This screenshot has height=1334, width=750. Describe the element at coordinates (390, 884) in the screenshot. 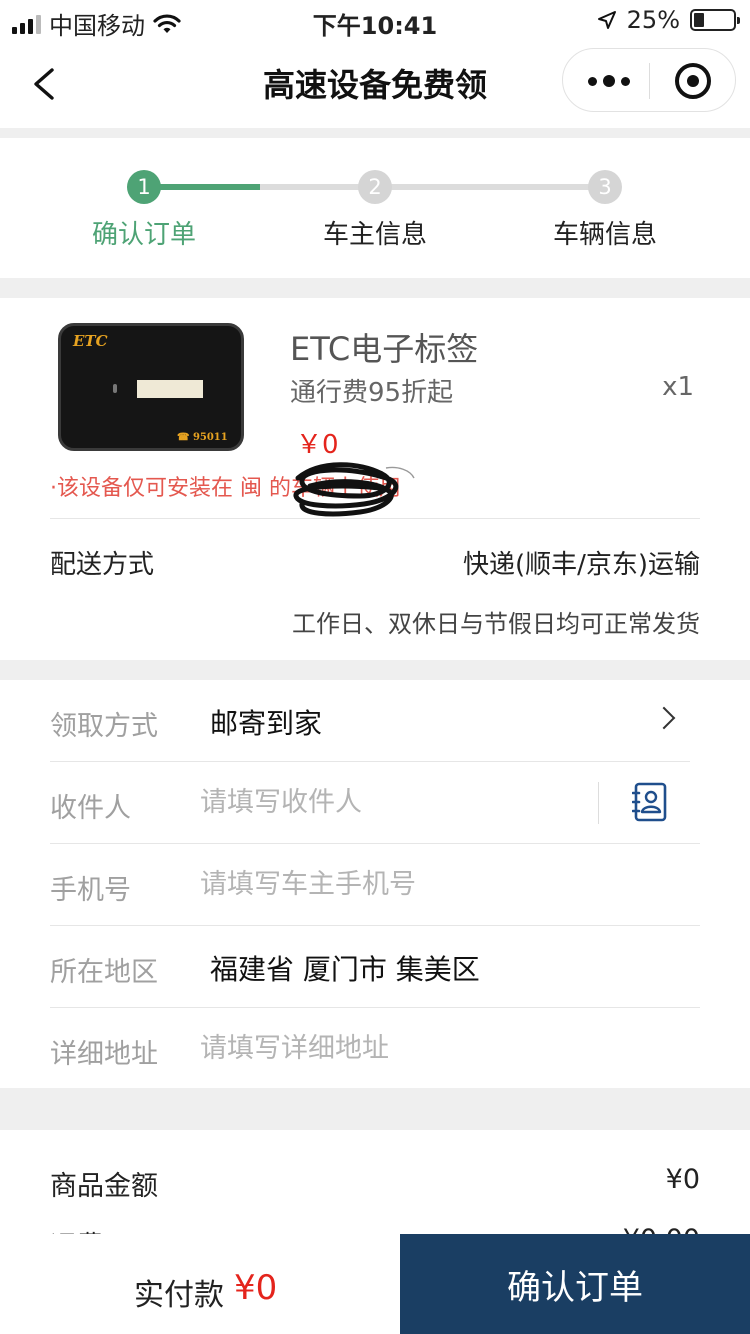

I see `phone-input` at that location.